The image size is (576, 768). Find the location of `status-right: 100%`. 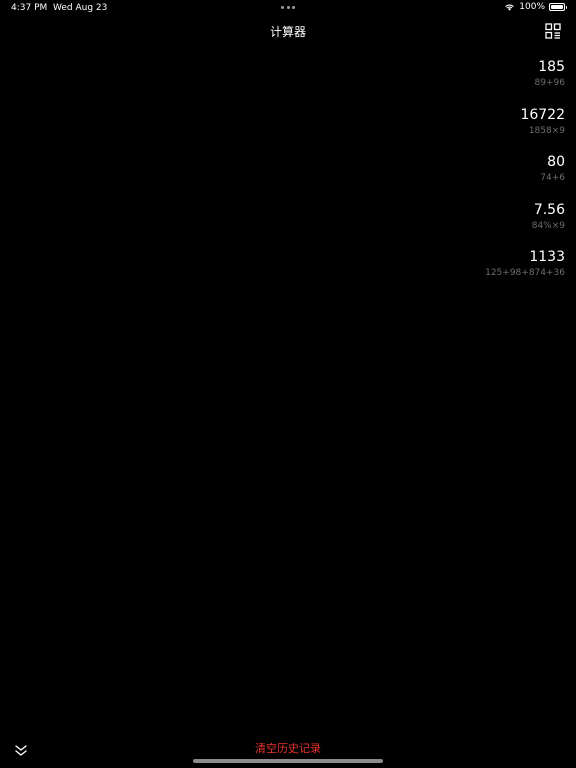

status-right: 100% is located at coordinates (535, 7).